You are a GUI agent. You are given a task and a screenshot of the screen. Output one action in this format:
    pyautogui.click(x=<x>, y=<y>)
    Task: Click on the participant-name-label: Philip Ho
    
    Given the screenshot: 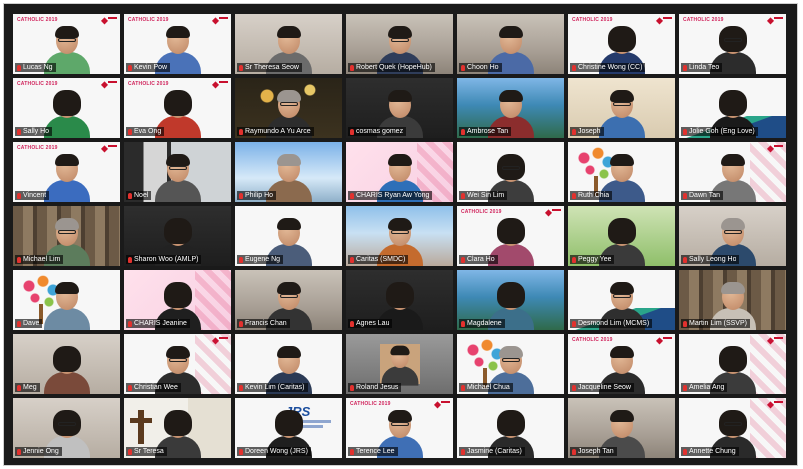 What is the action you would take?
    pyautogui.click(x=257, y=195)
    